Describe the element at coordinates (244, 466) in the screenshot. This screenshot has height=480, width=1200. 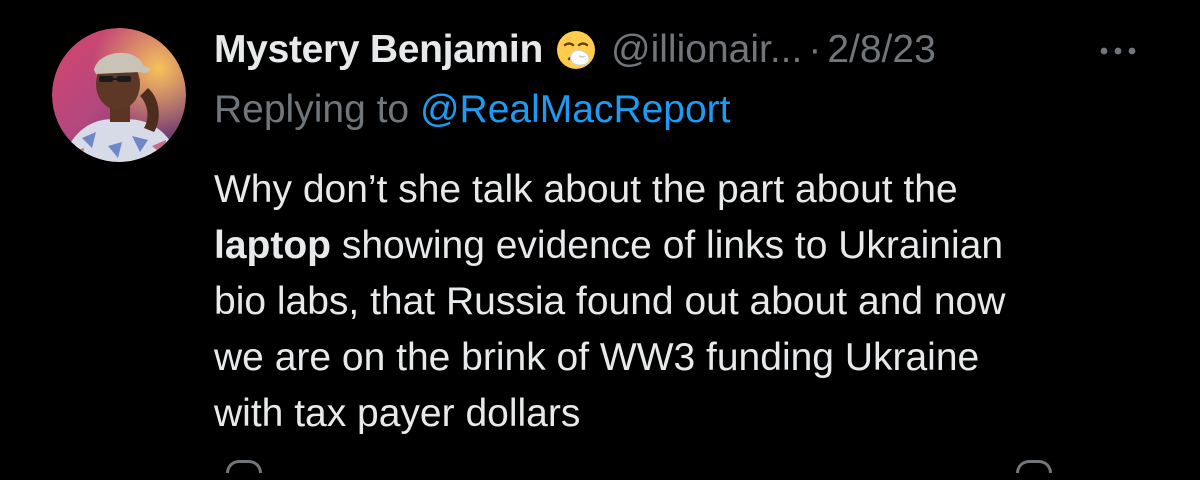
I see `reply-icon` at that location.